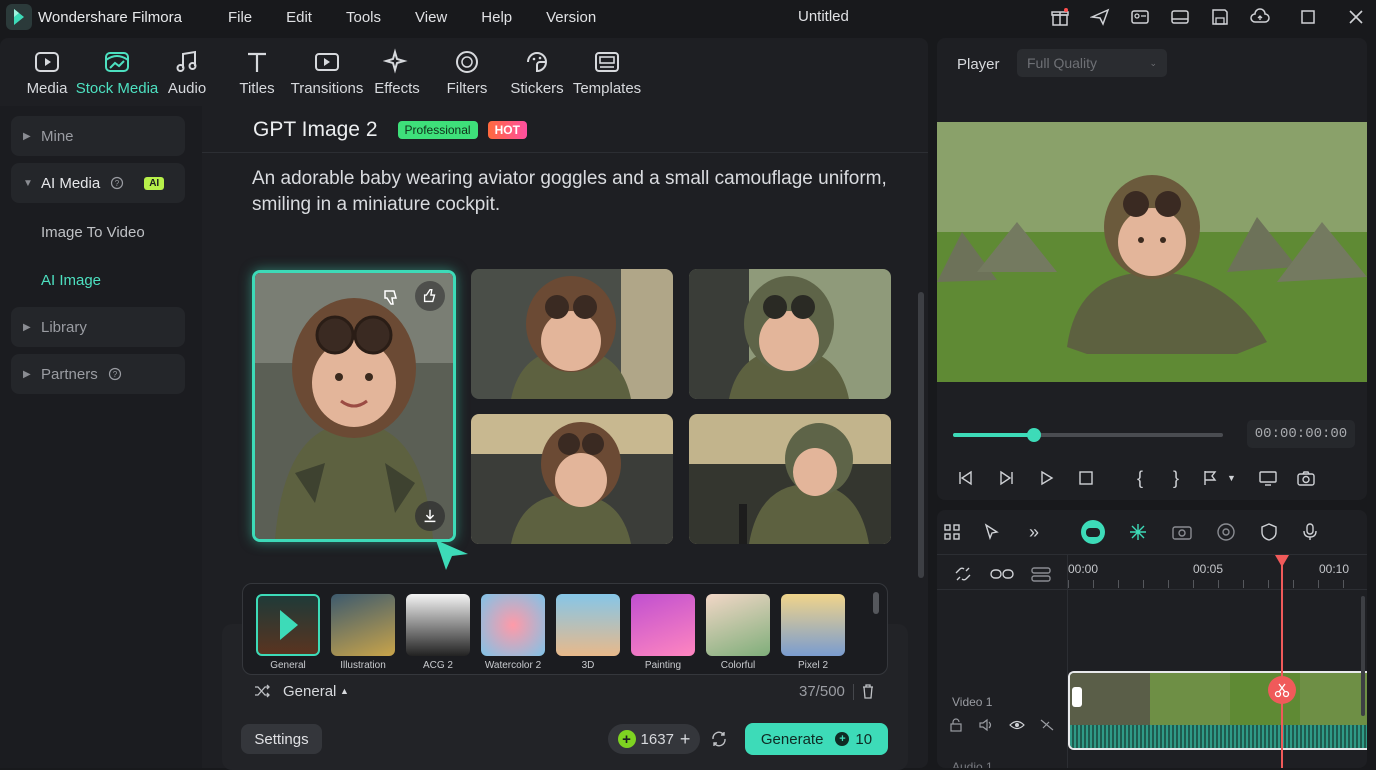 Image resolution: width=1376 pixels, height=770 pixels. Describe the element at coordinates (1306, 478) in the screenshot. I see `snapshot-icon` at that location.